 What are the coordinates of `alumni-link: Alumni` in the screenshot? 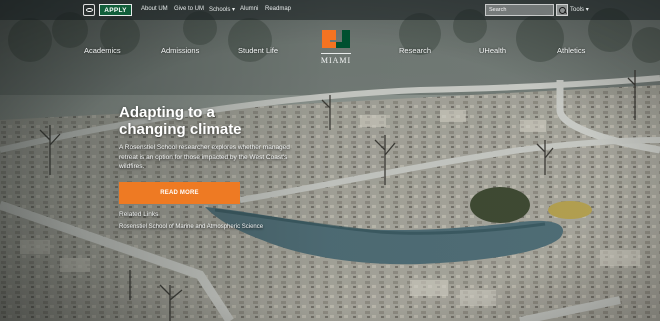 It's located at (249, 9).